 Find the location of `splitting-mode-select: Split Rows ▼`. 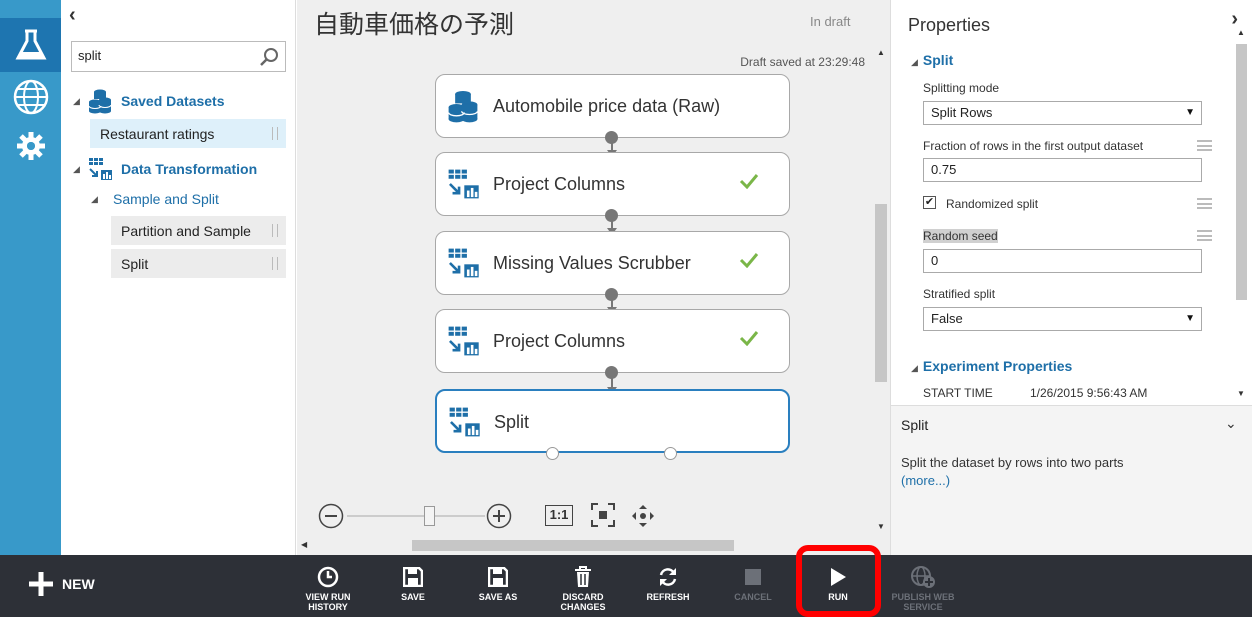

splitting-mode-select: Split Rows ▼ is located at coordinates (1062, 113).